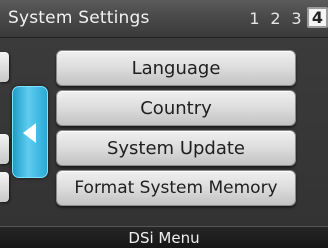 The width and height of the screenshot is (328, 248). I want to click on previous-page-button, so click(30, 132).